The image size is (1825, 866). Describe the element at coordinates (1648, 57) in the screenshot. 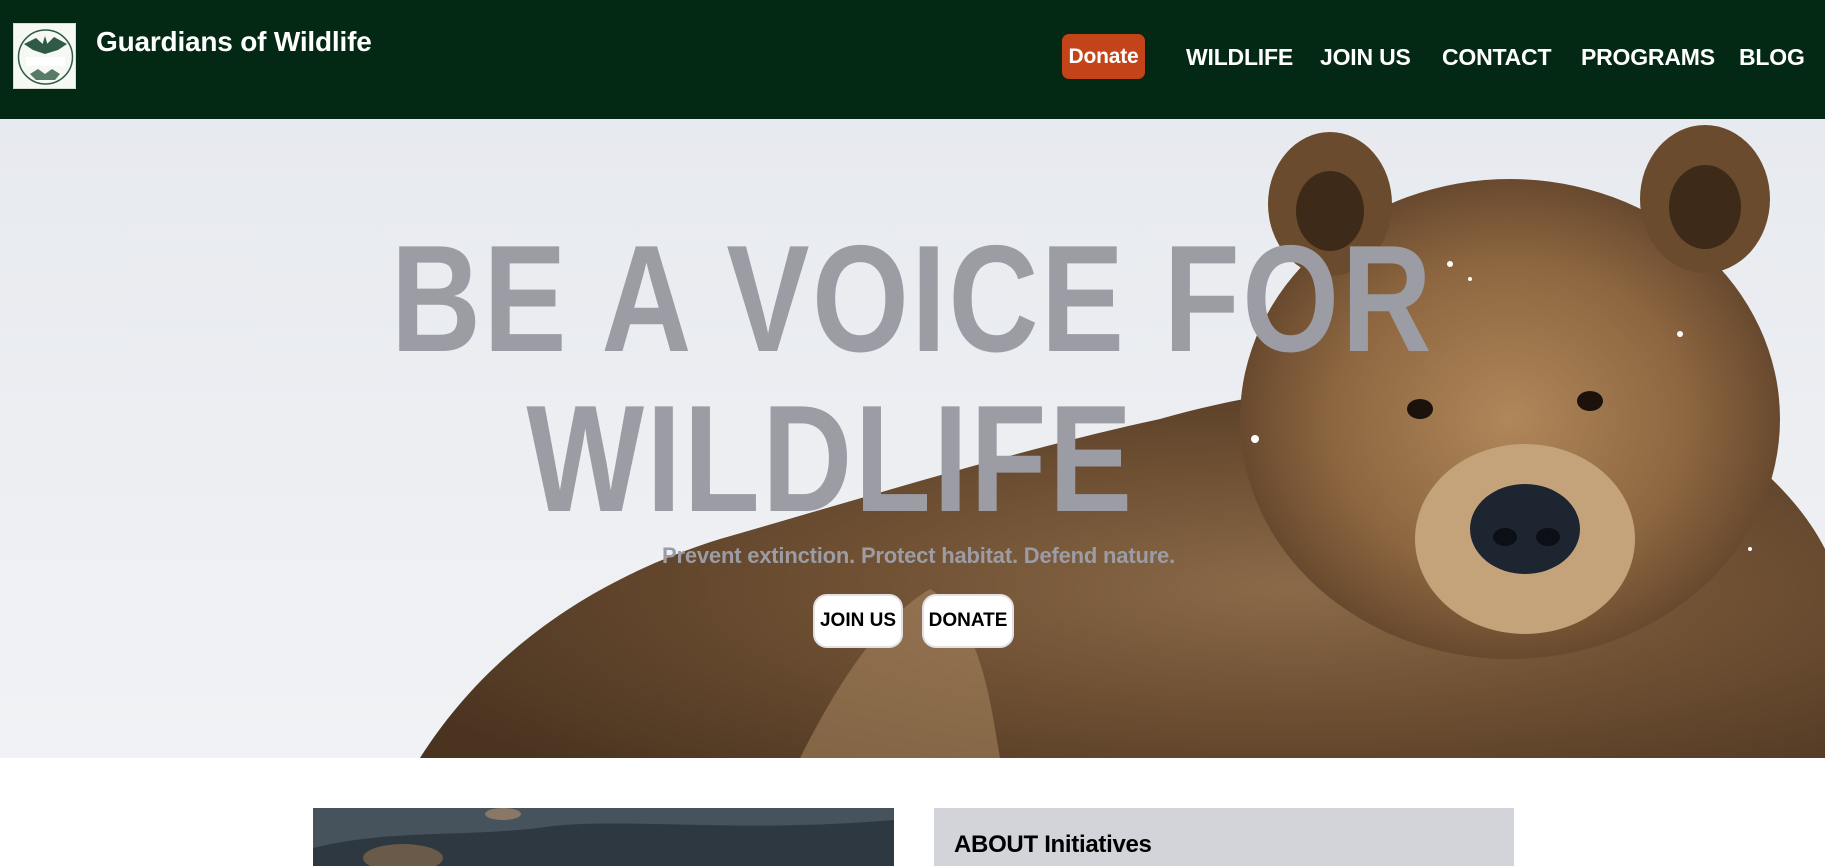

I see `nav-programs: PROGRAMS` at that location.